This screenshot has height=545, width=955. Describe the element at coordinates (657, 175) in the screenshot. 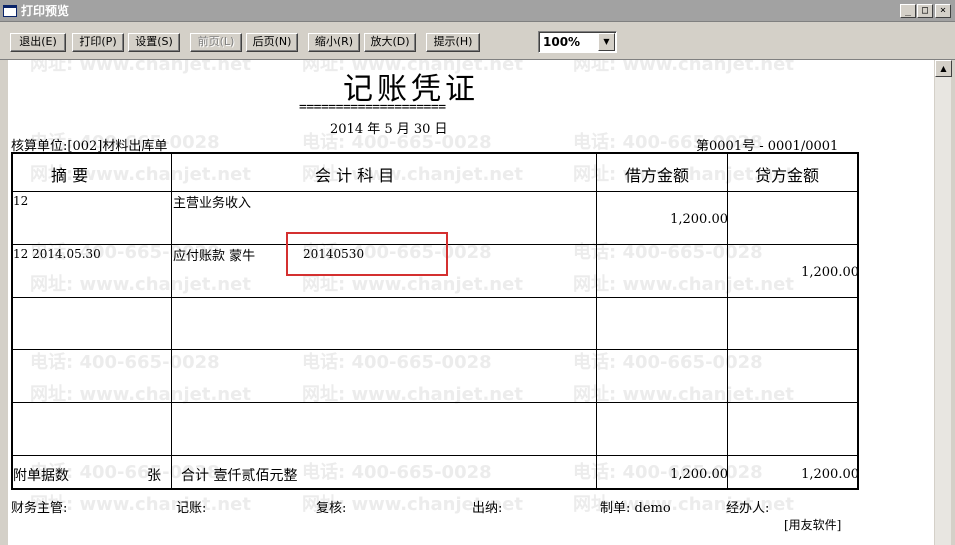

I see `header-debit: 借方金额` at that location.